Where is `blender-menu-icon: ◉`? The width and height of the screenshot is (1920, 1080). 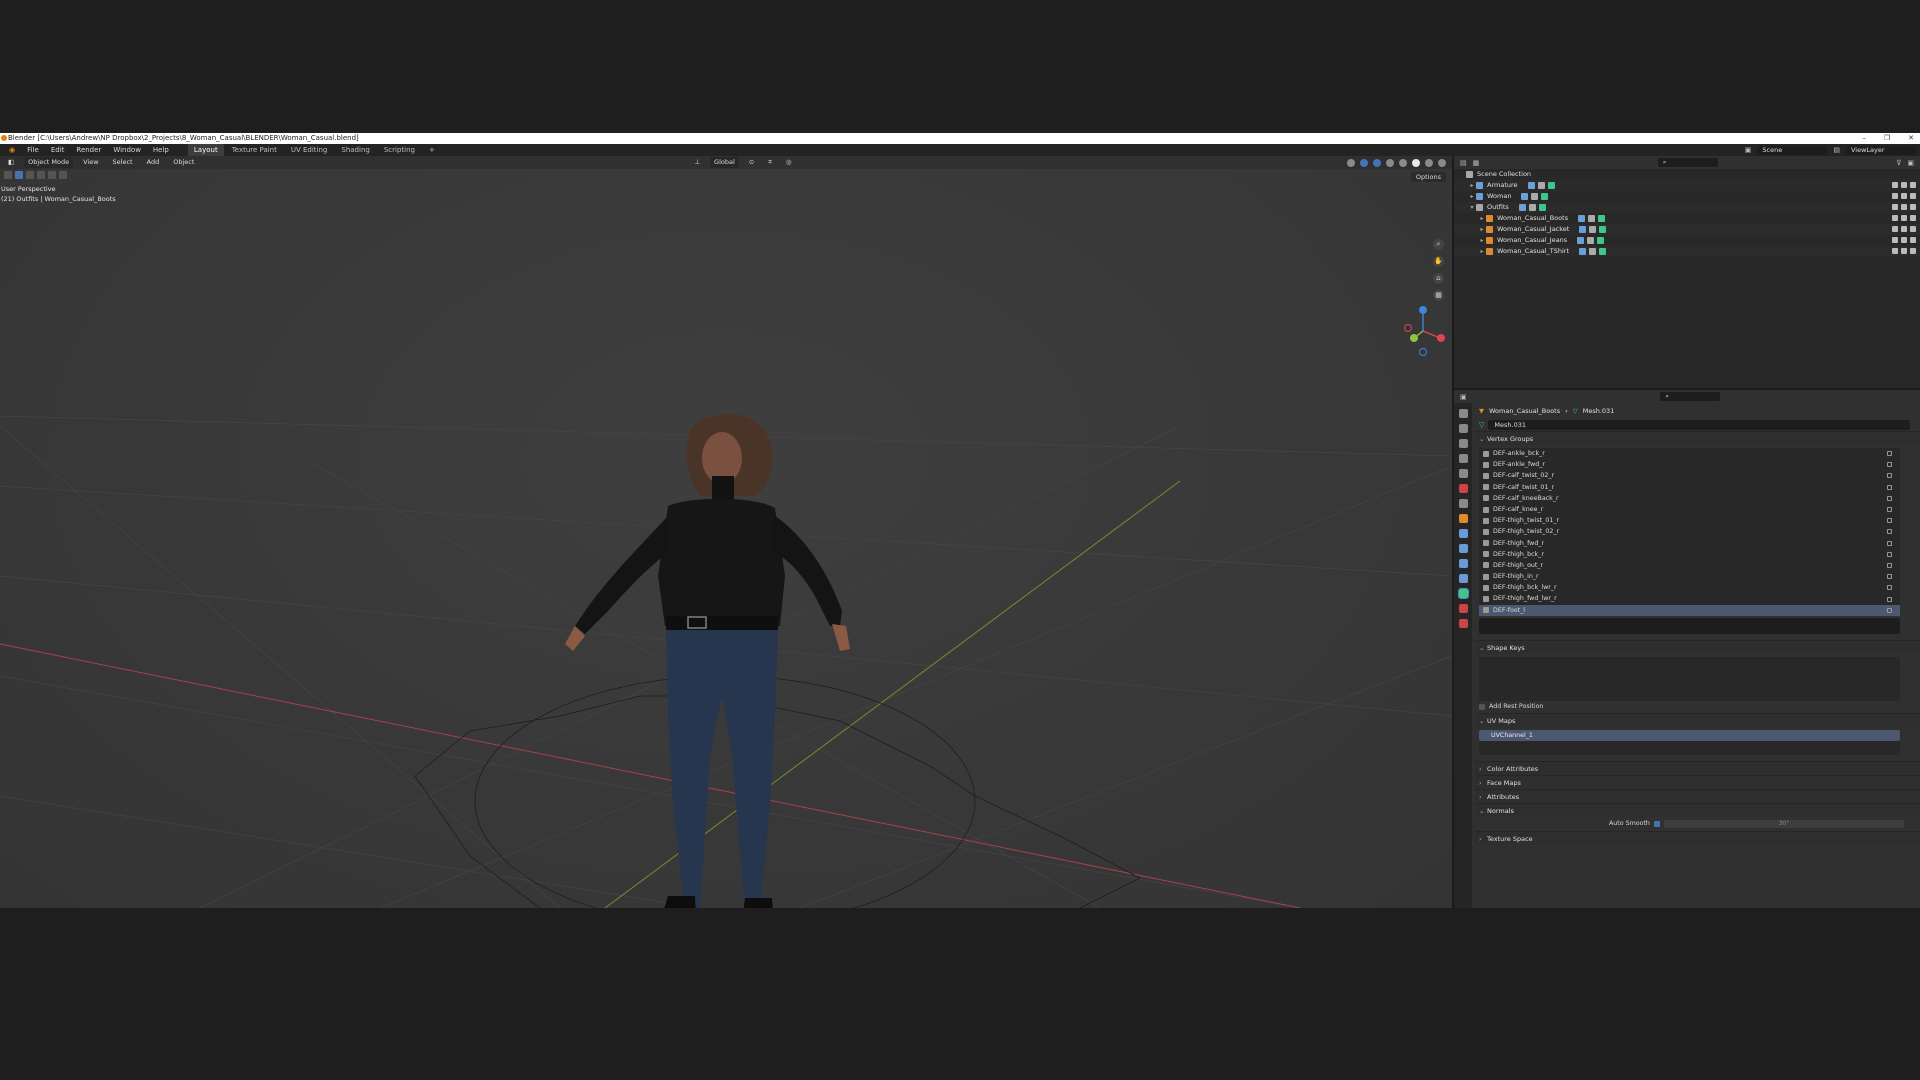 blender-menu-icon: ◉ is located at coordinates (12, 150).